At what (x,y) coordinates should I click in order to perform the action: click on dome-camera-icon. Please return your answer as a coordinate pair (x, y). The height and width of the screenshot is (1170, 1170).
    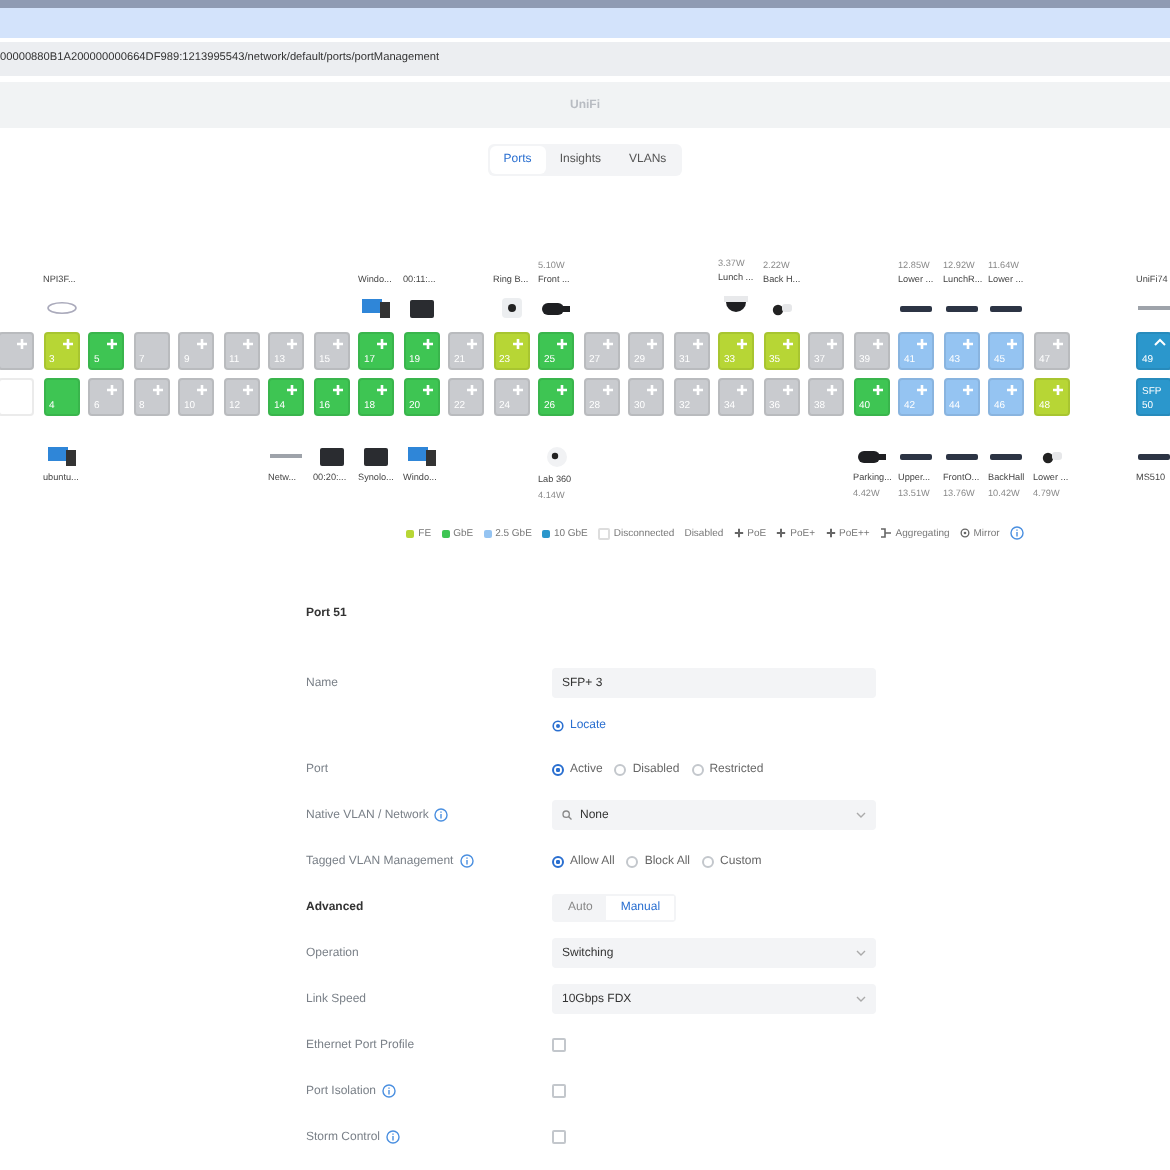
    Looking at the image, I should click on (736, 307).